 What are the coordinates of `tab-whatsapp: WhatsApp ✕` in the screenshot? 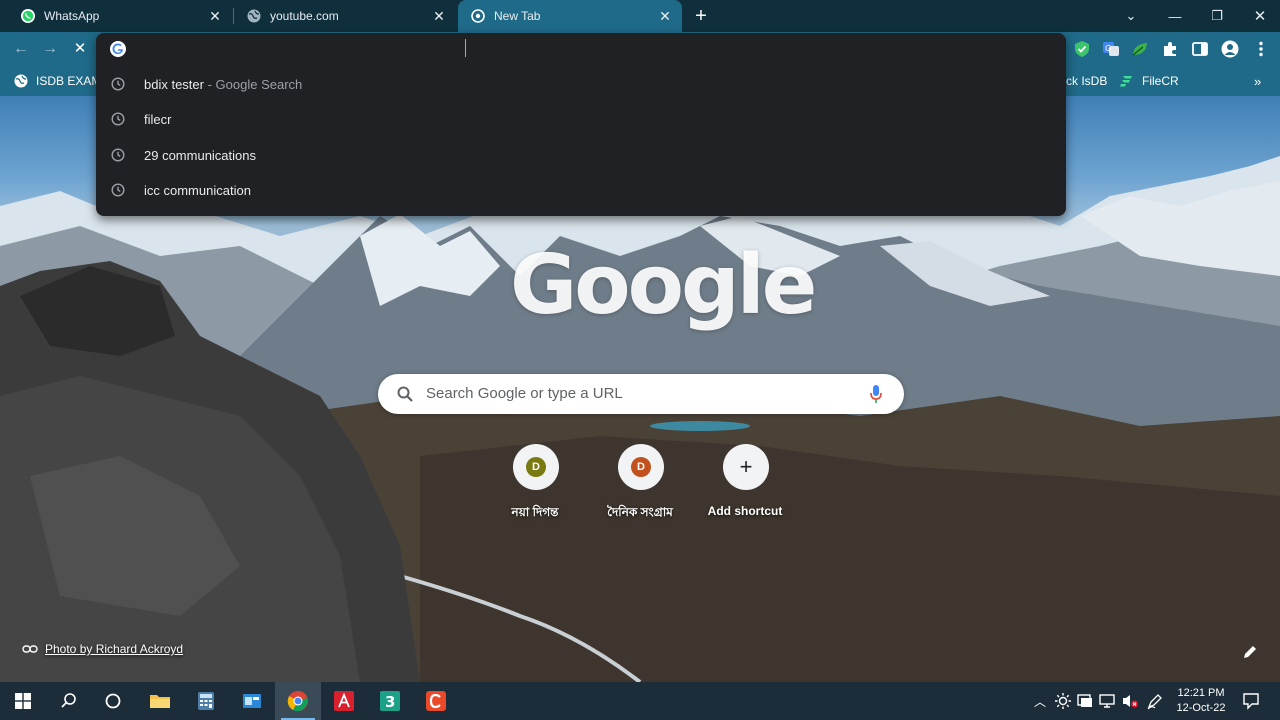 It's located at (120, 16).